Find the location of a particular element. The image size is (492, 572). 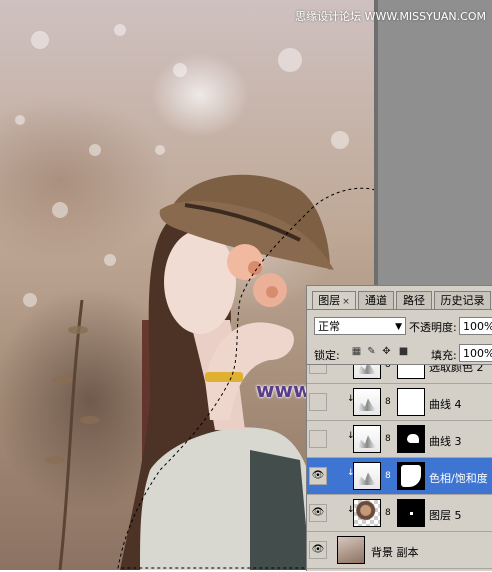

opacity-field: 100% is located at coordinates (475, 326).